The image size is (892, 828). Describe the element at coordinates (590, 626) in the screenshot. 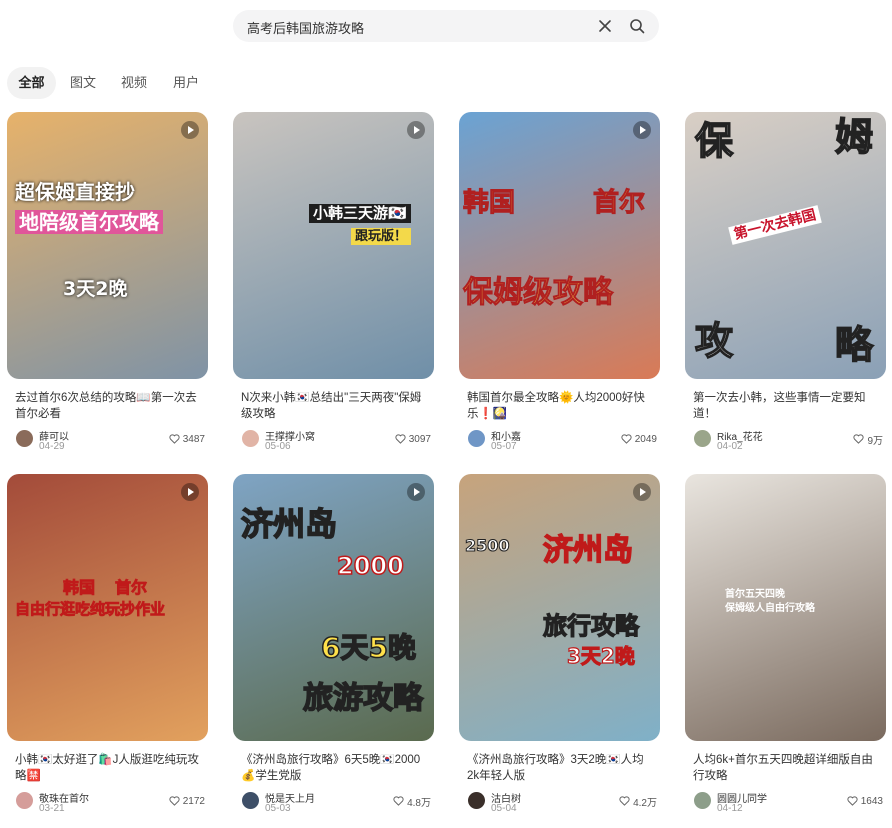

I see `cover-text: 旅行攻略` at that location.